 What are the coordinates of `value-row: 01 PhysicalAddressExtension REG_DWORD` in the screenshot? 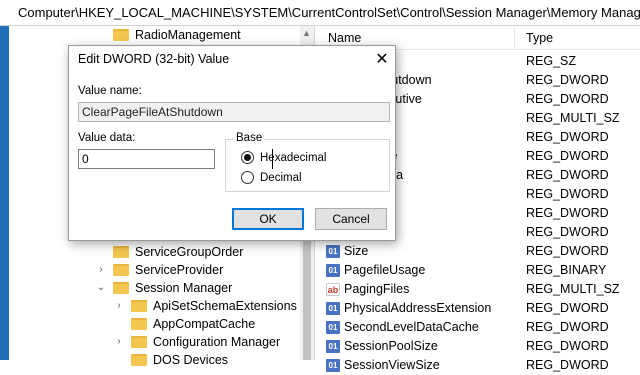 It's located at (478, 308).